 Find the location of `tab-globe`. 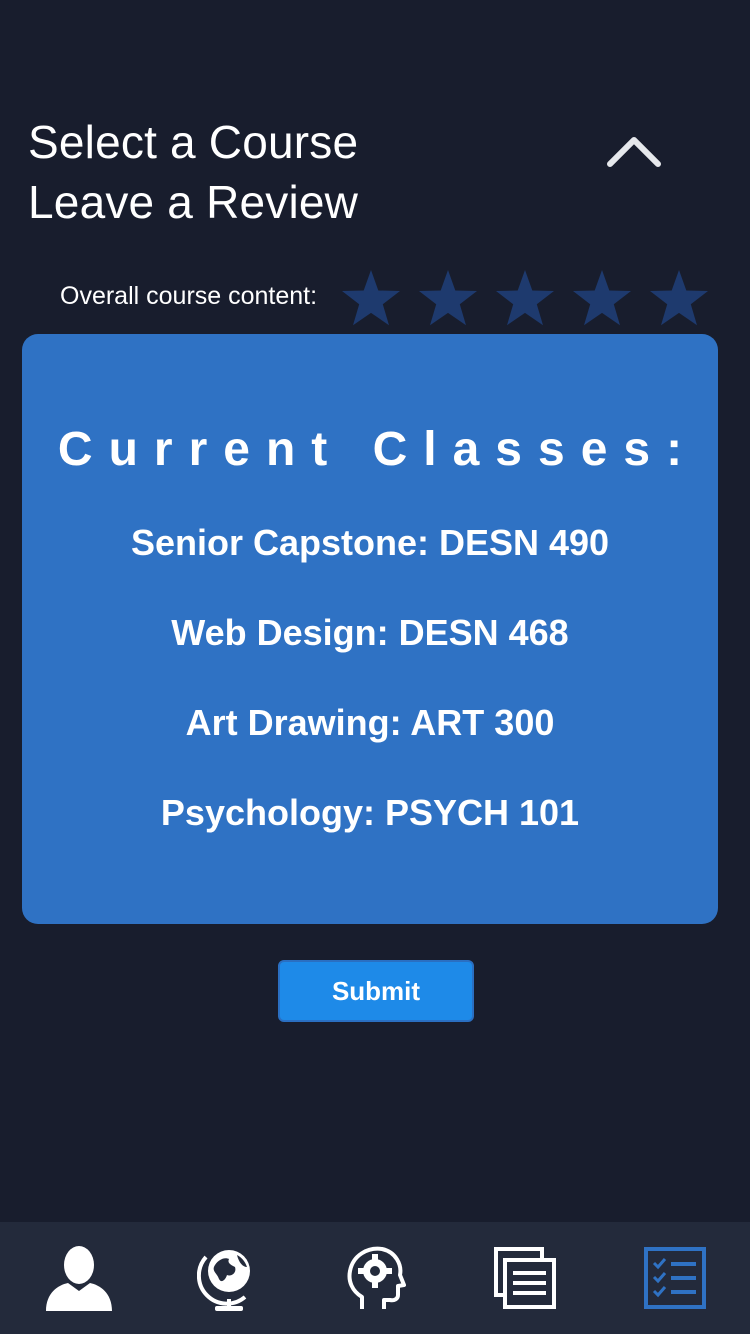

tab-globe is located at coordinates (229, 1278).